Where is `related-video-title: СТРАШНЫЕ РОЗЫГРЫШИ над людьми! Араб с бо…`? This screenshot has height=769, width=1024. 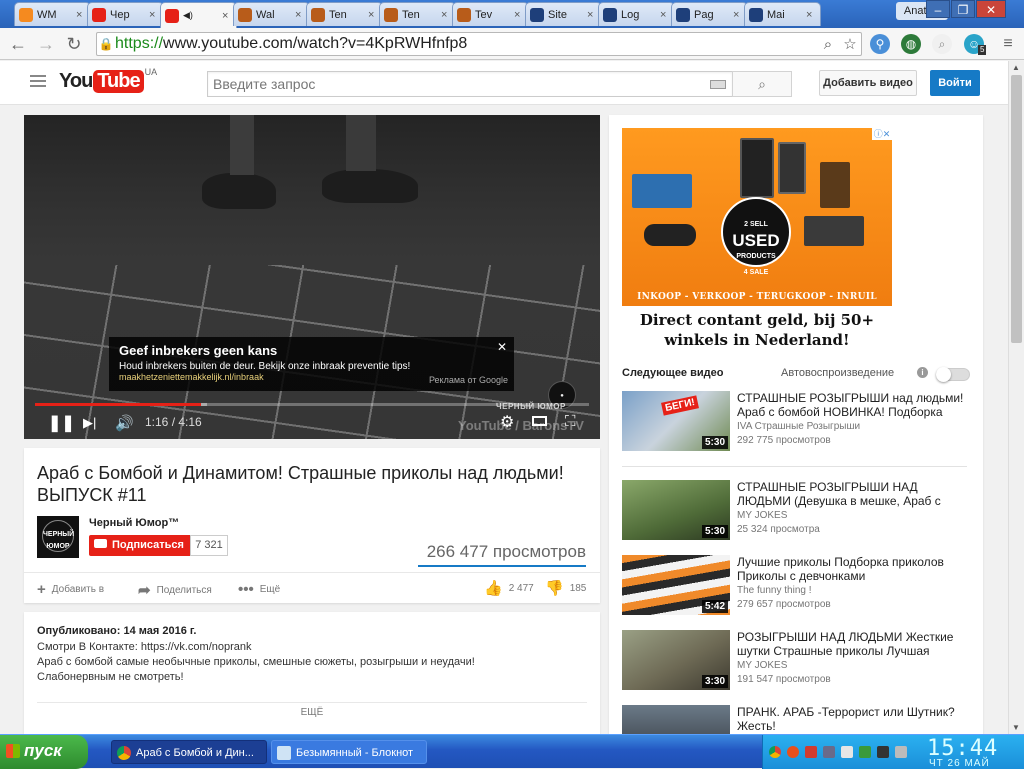
related-video-title: СТРАШНЫЕ РОЗЫГРЫШИ над людьми! Араб с бо… is located at coordinates (852, 405).